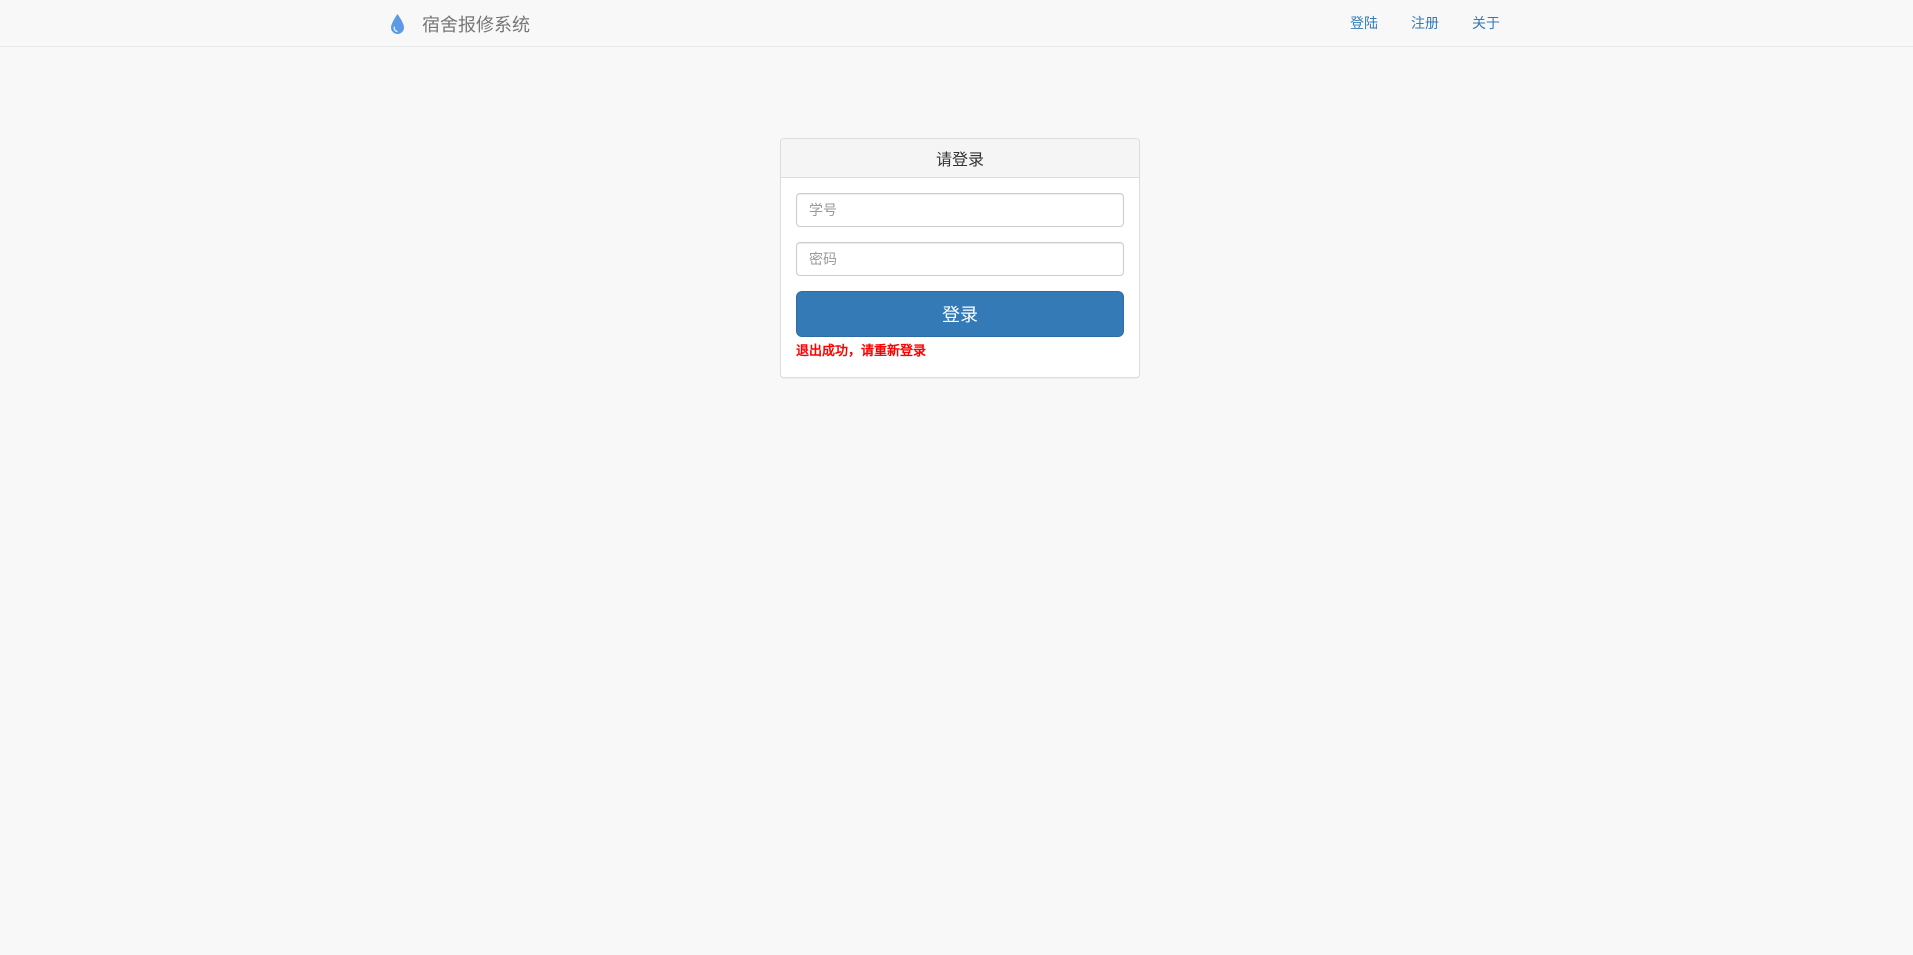 Image resolution: width=1913 pixels, height=955 pixels. I want to click on login-panel: 请登录 登录 退出成功，请重新登录, so click(960, 258).